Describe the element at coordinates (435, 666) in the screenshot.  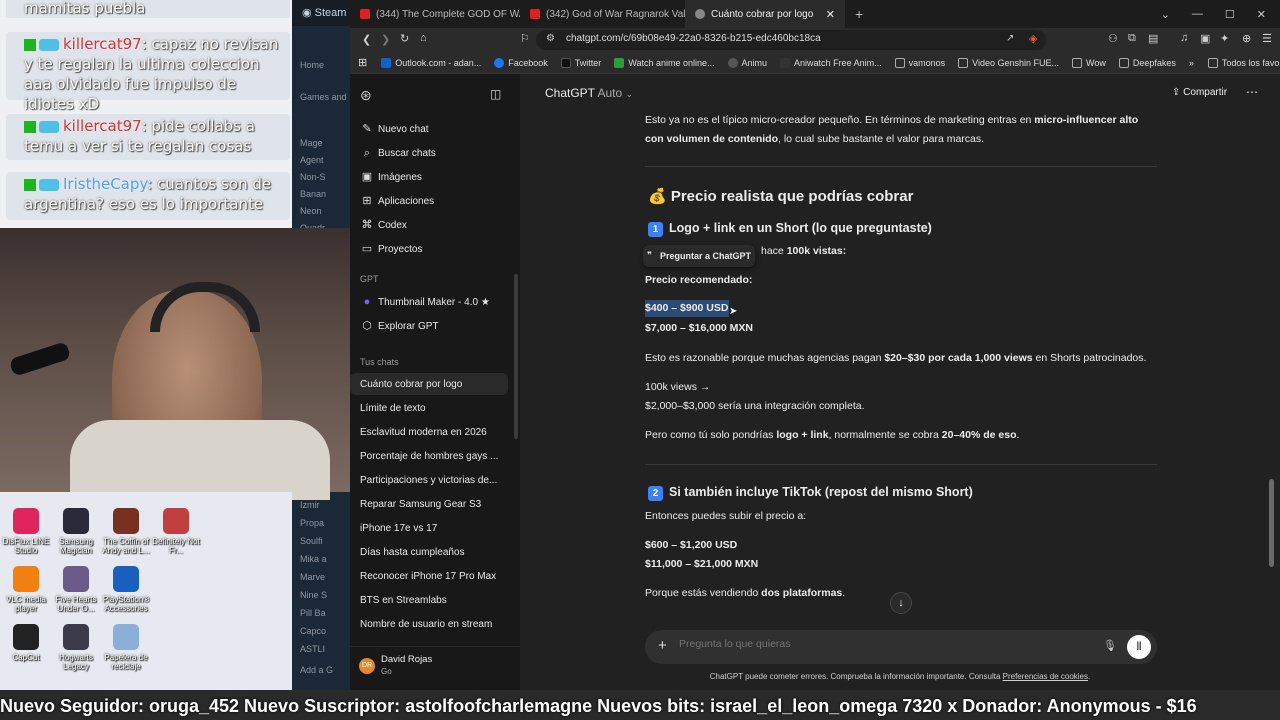
I see `user-profile: DR David Rojas Go` at that location.